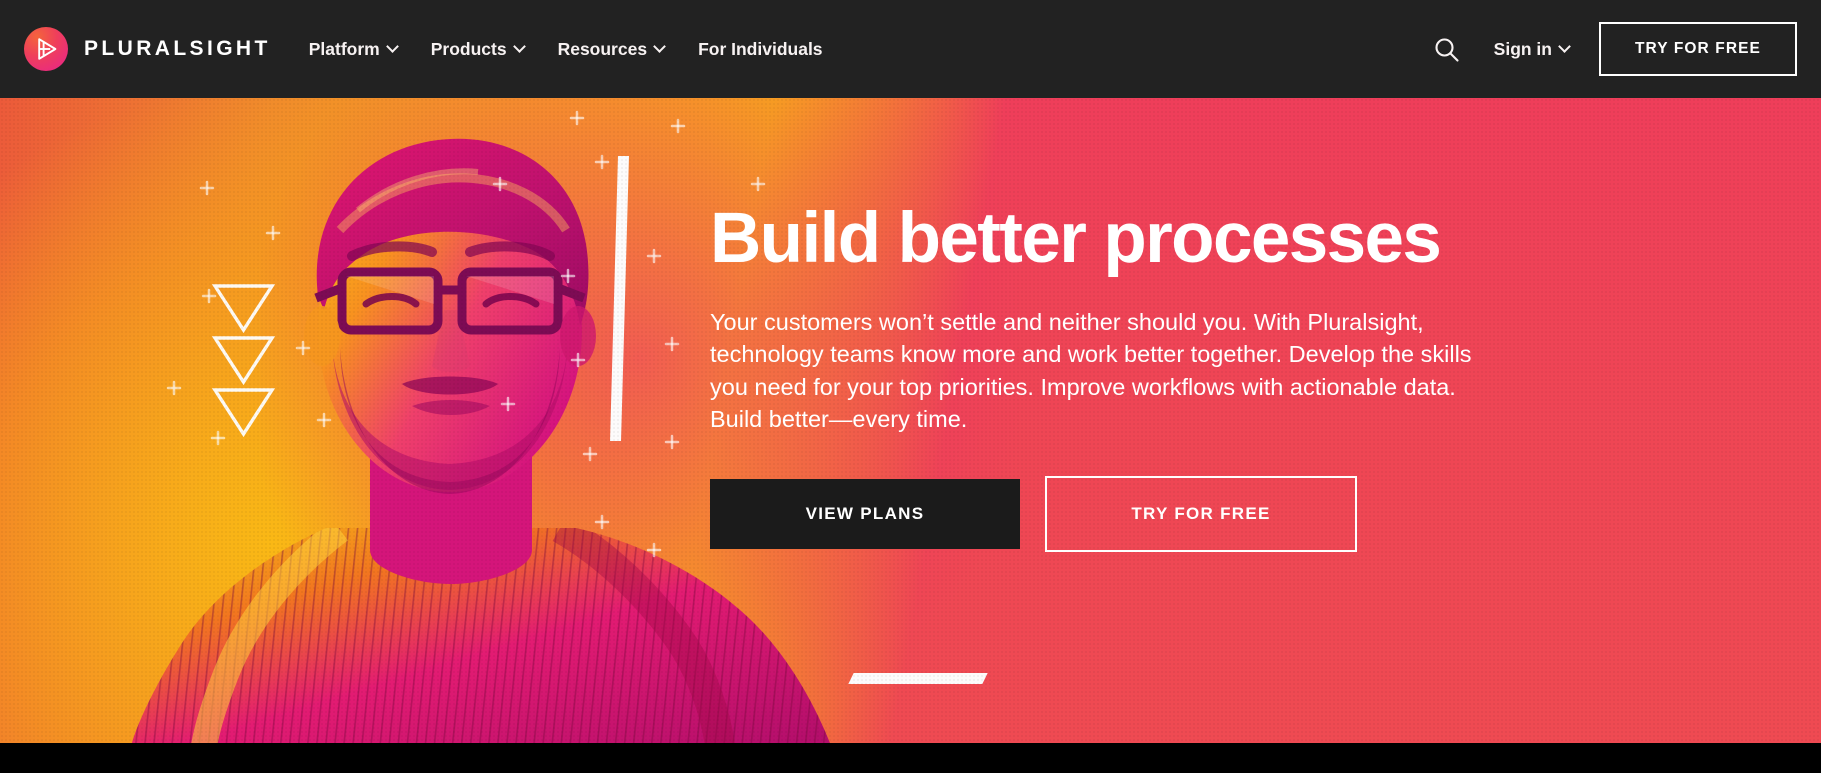  I want to click on nav-item-resources: Resources, so click(611, 49).